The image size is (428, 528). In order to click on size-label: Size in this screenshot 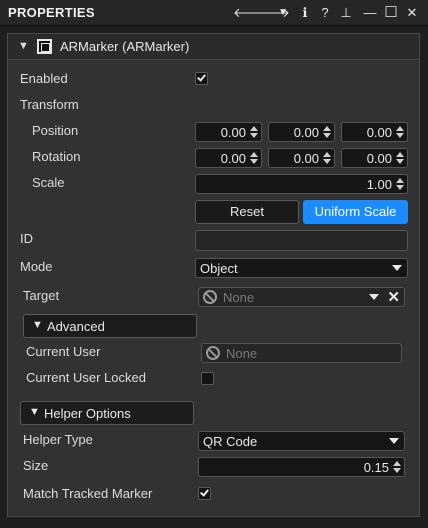, I will do `click(36, 465)`.